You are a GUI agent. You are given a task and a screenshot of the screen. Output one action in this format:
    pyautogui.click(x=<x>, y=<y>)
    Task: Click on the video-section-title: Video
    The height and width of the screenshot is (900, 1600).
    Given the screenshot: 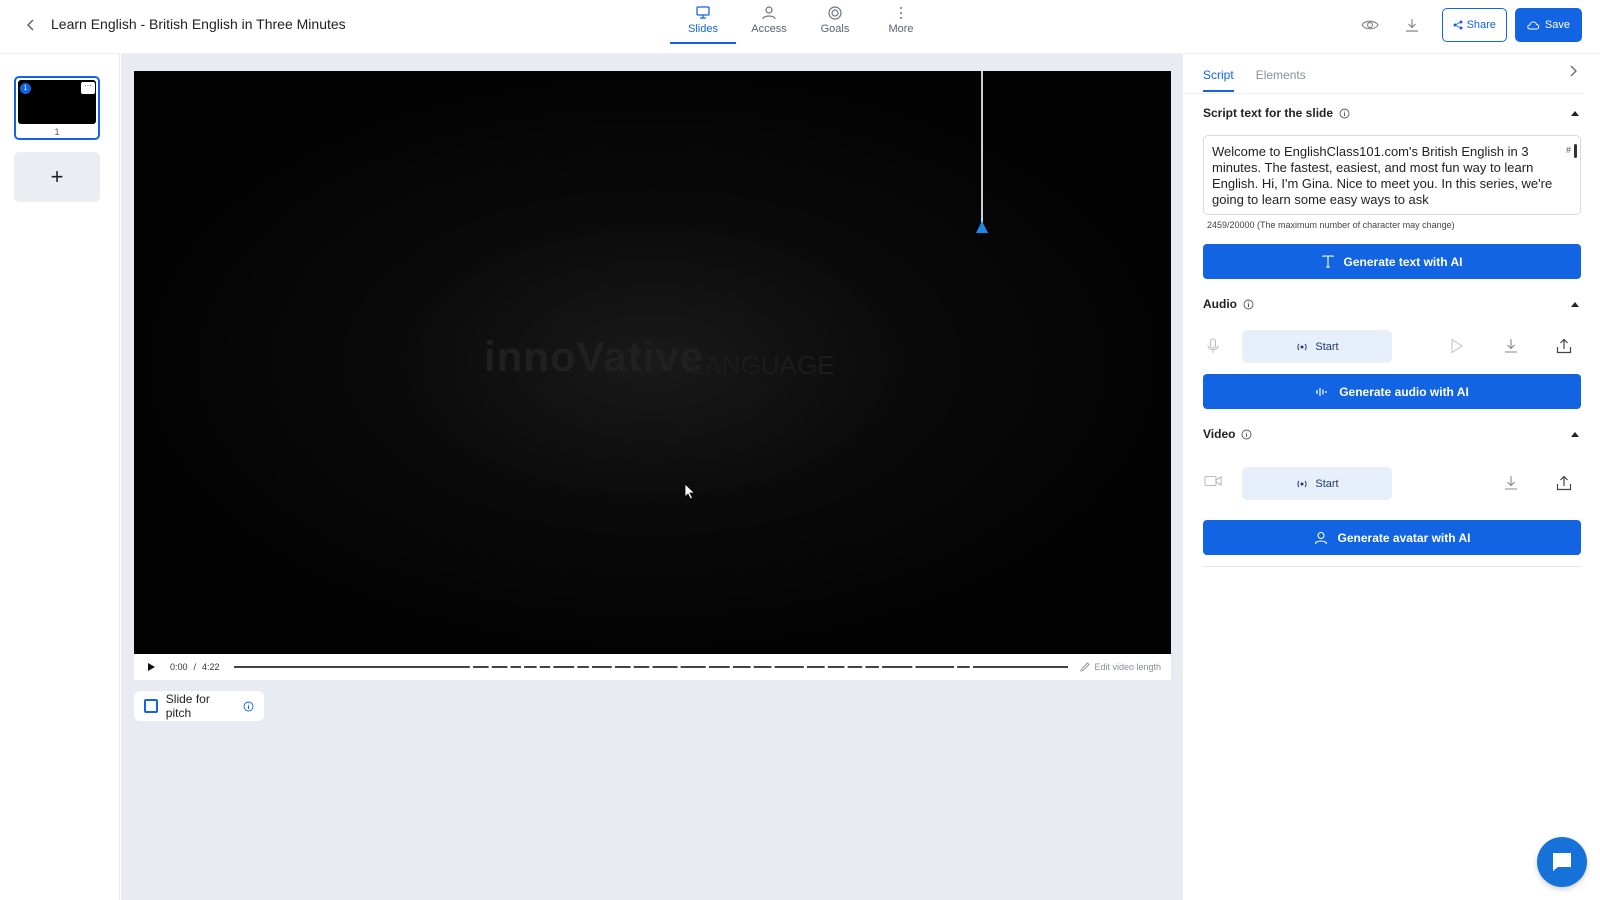 What is the action you would take?
    pyautogui.click(x=1227, y=434)
    